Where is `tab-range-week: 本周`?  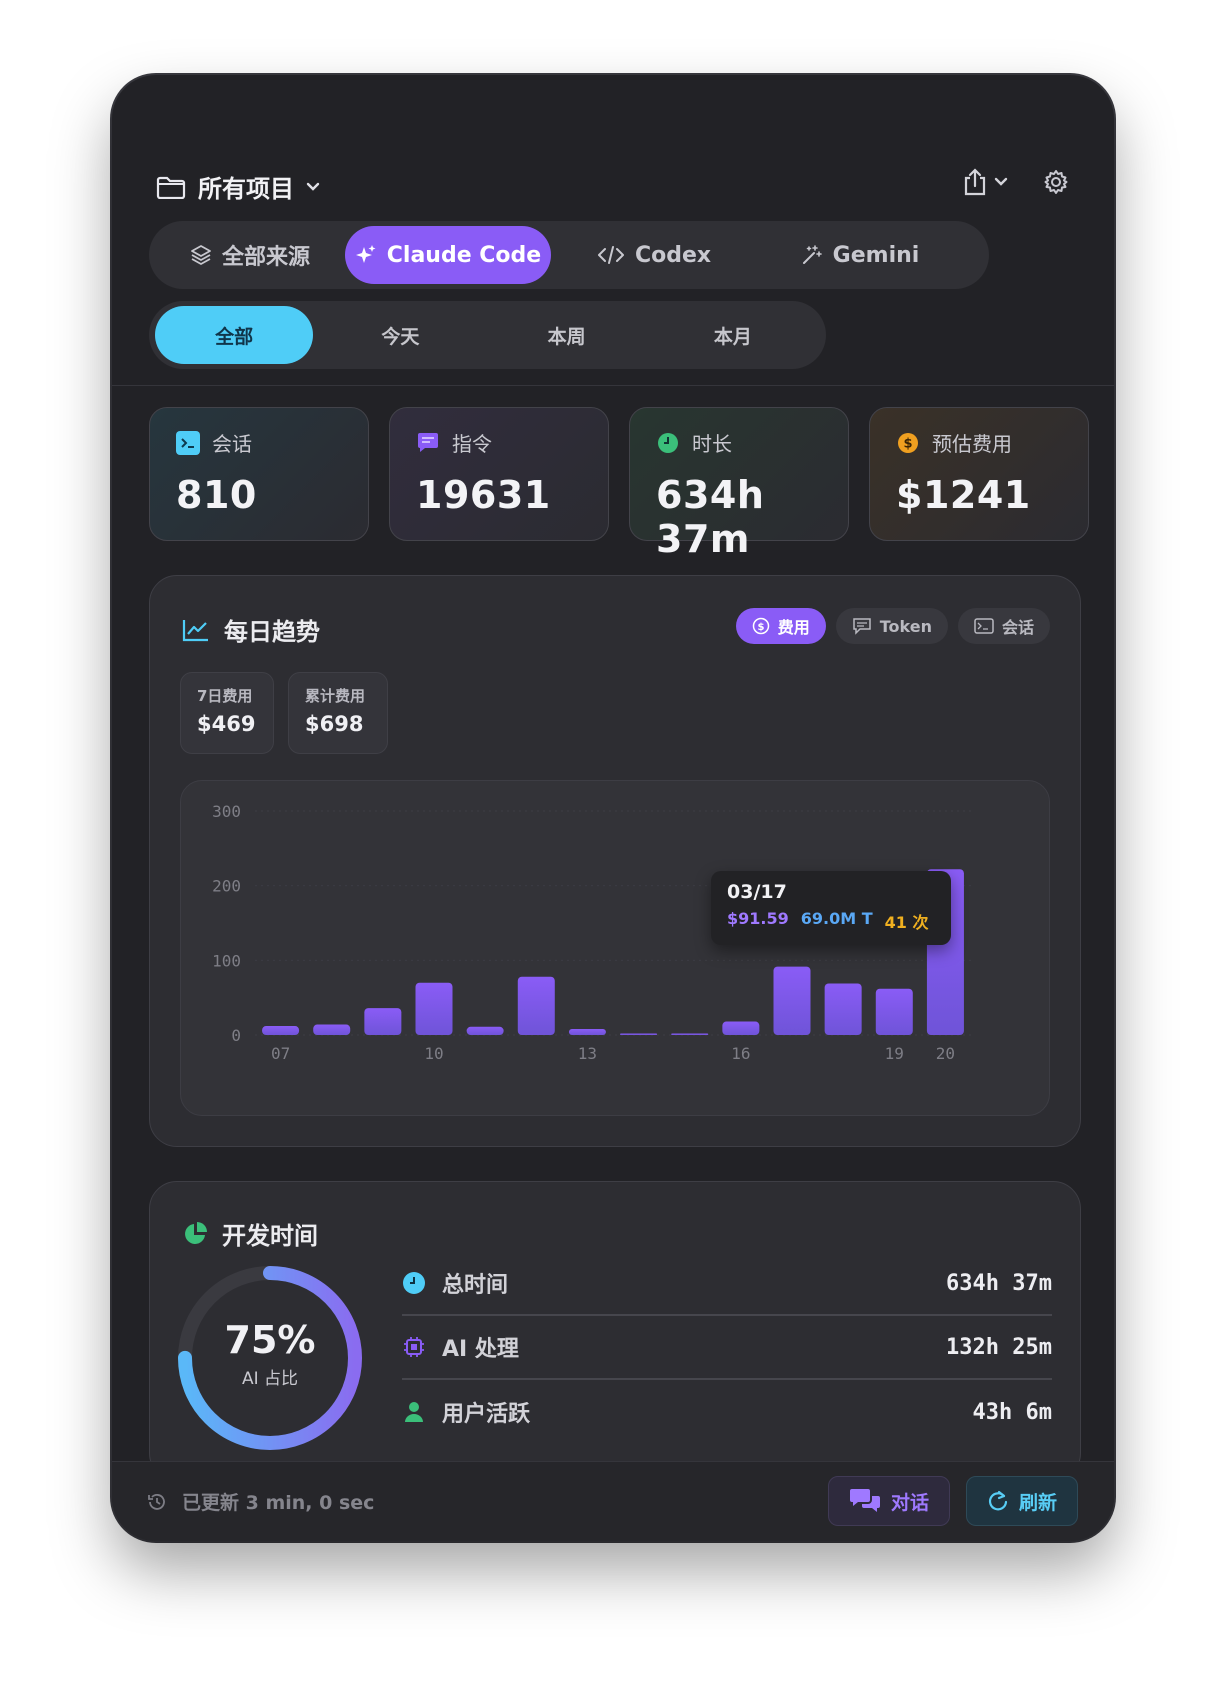 tab-range-week: 本周 is located at coordinates (567, 335).